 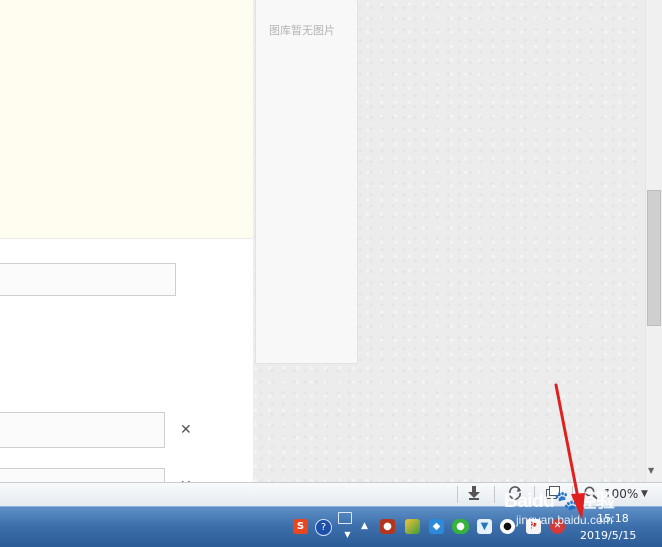 I want to click on sogou-input-icon: S, so click(x=300, y=526).